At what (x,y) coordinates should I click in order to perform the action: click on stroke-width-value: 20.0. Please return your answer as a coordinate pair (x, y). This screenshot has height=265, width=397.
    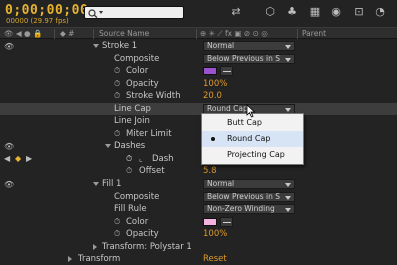
    Looking at the image, I should click on (212, 96).